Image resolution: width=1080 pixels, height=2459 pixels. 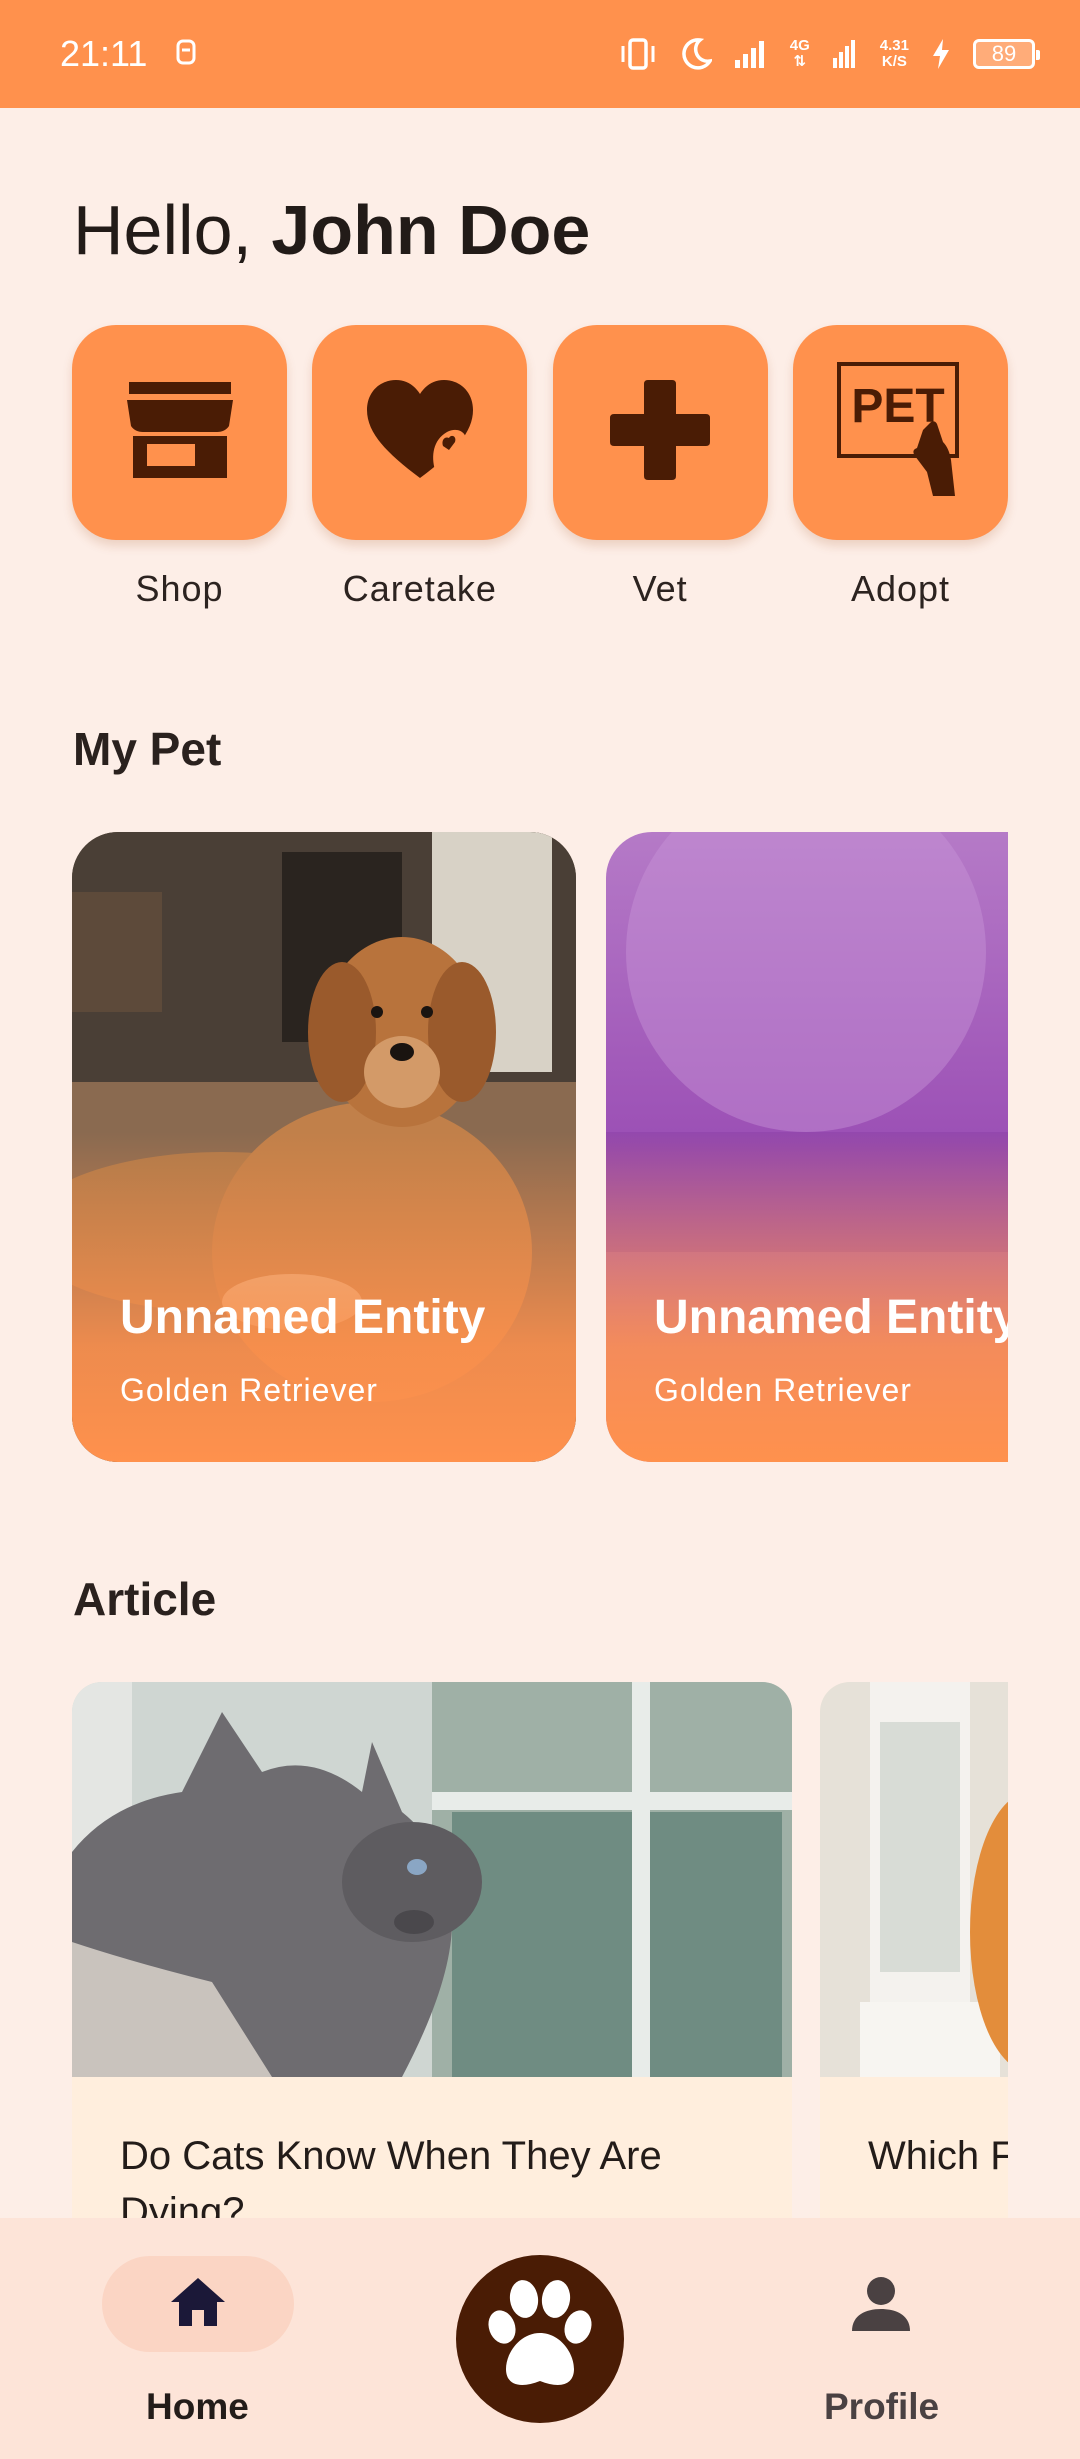 What do you see at coordinates (914, 1879) in the screenshot?
I see `article-photo-window` at bounding box center [914, 1879].